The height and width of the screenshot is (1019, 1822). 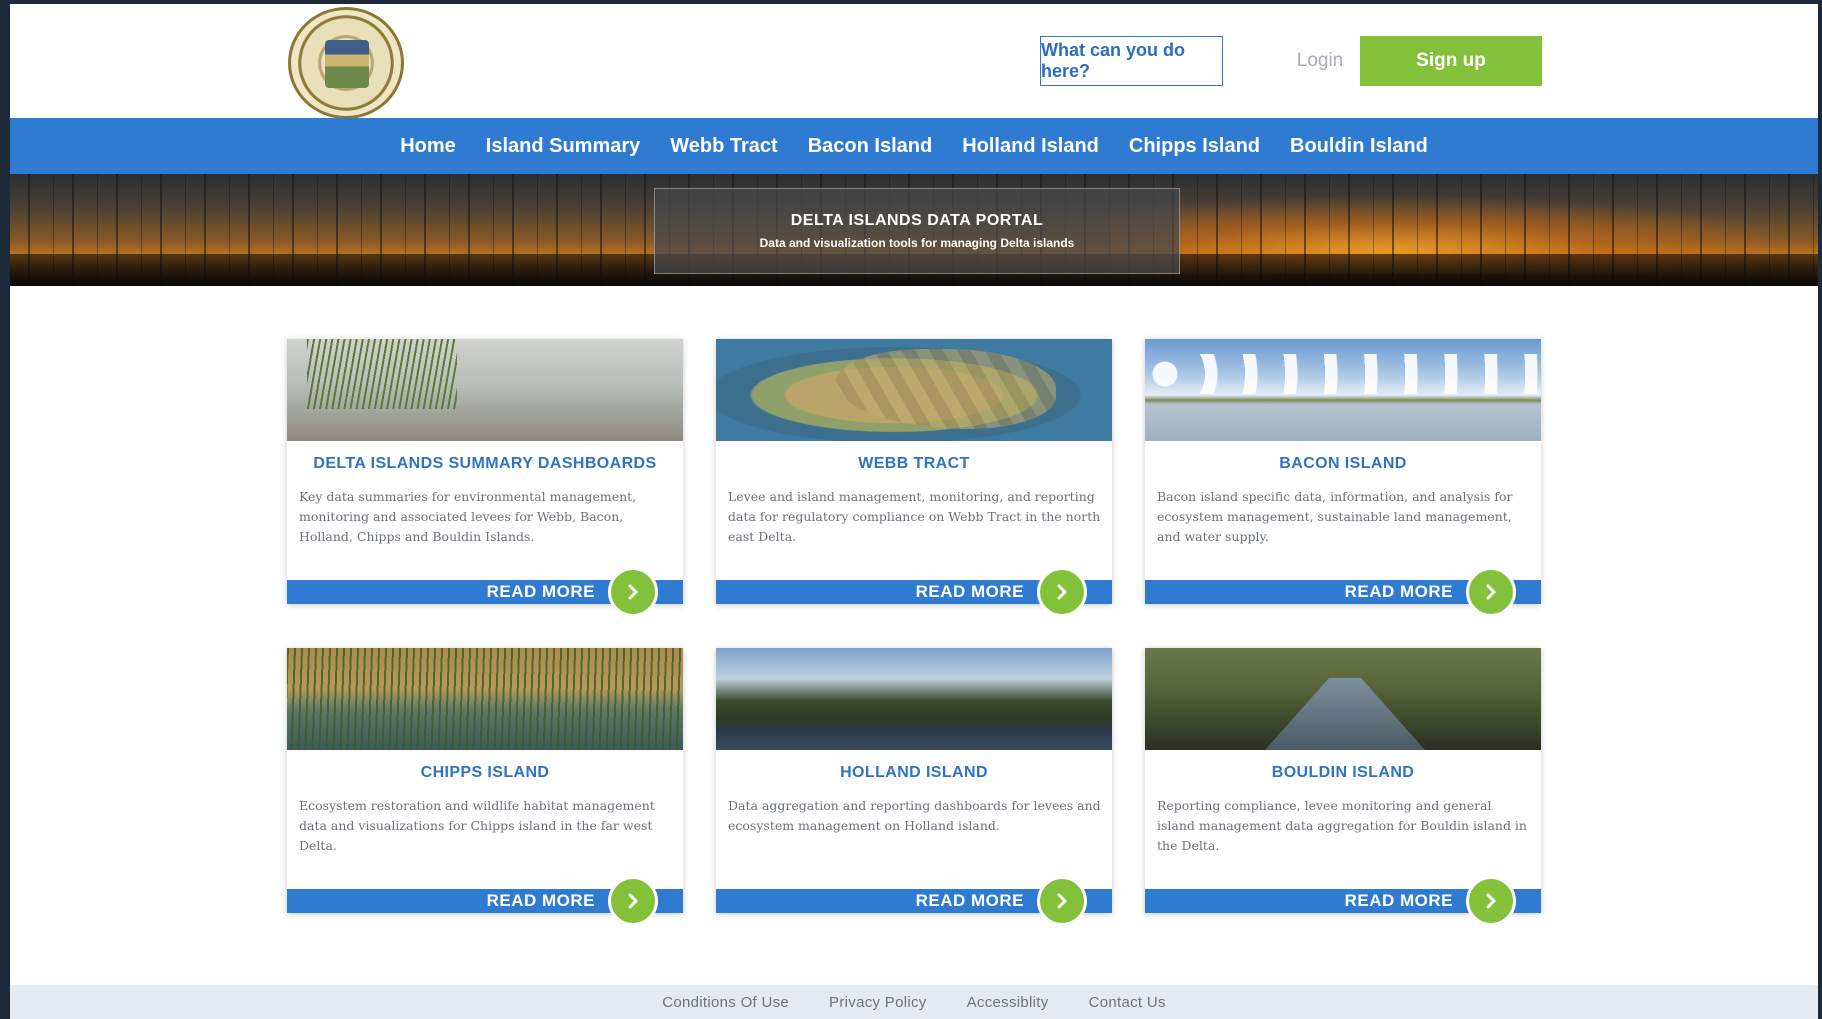 I want to click on card-title: HOLLAND ISLAND, so click(x=914, y=772).